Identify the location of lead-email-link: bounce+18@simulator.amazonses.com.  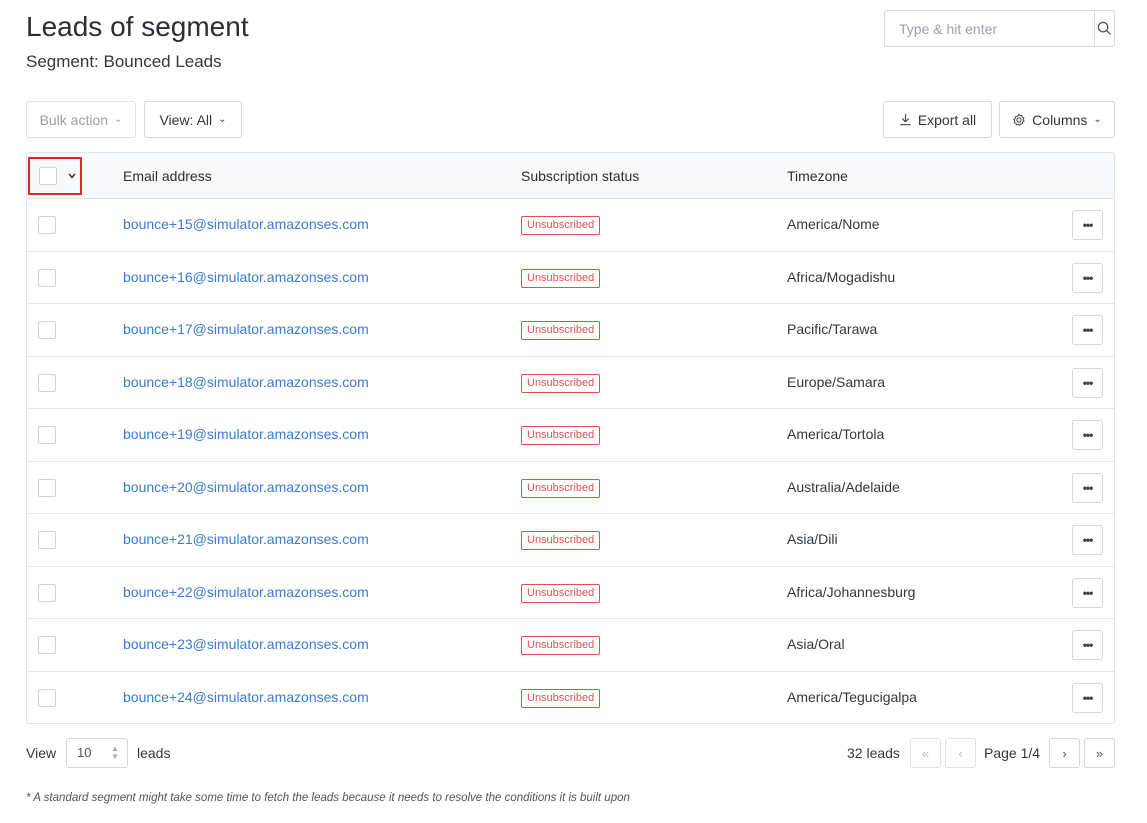
(246, 382).